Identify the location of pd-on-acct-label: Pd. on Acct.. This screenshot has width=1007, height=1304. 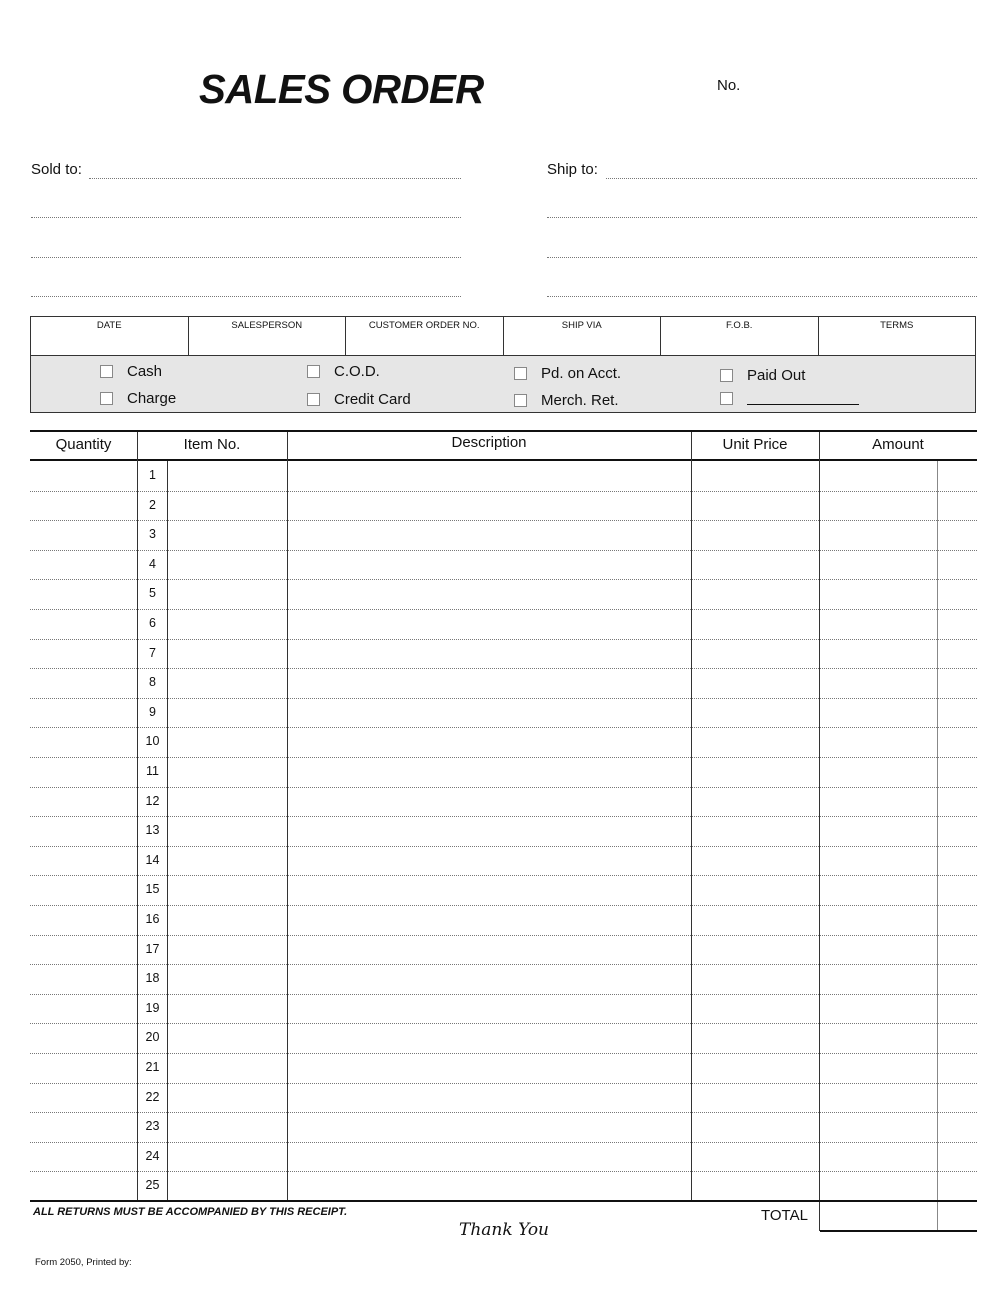
(581, 373).